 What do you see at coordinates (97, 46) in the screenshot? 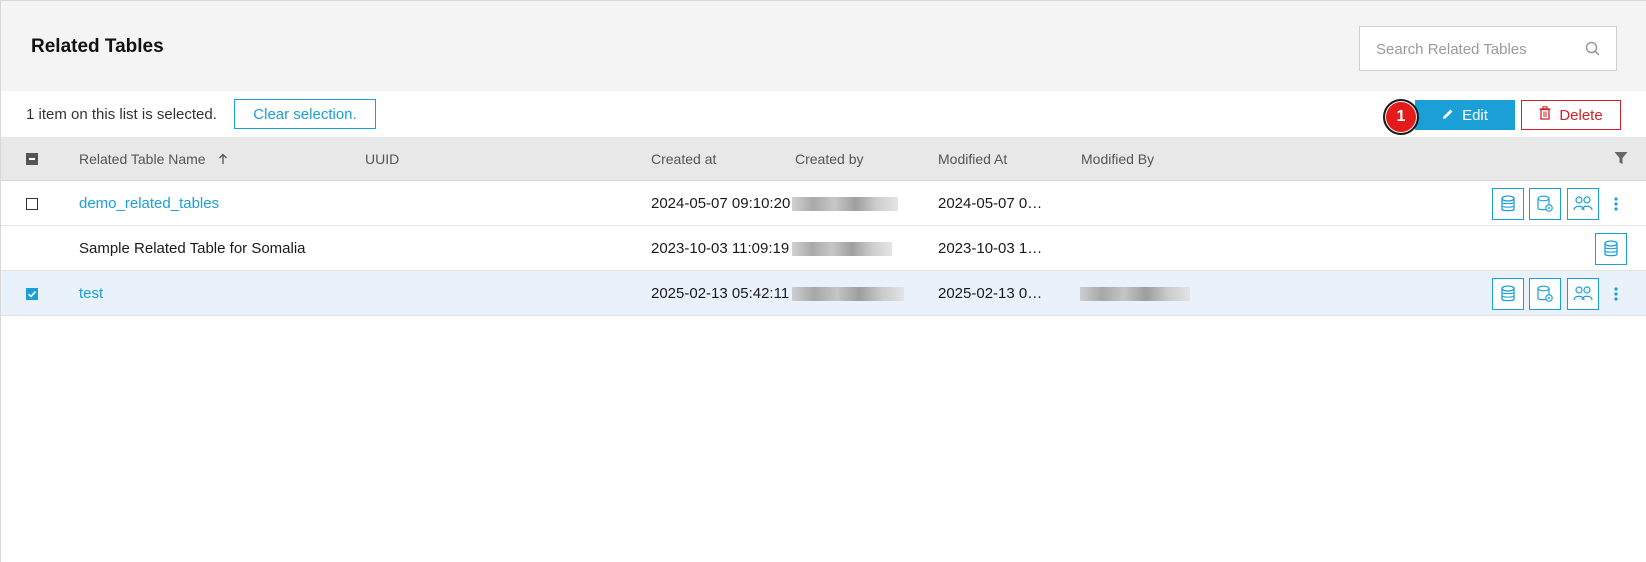
I see `page-title: Related Tables` at bounding box center [97, 46].